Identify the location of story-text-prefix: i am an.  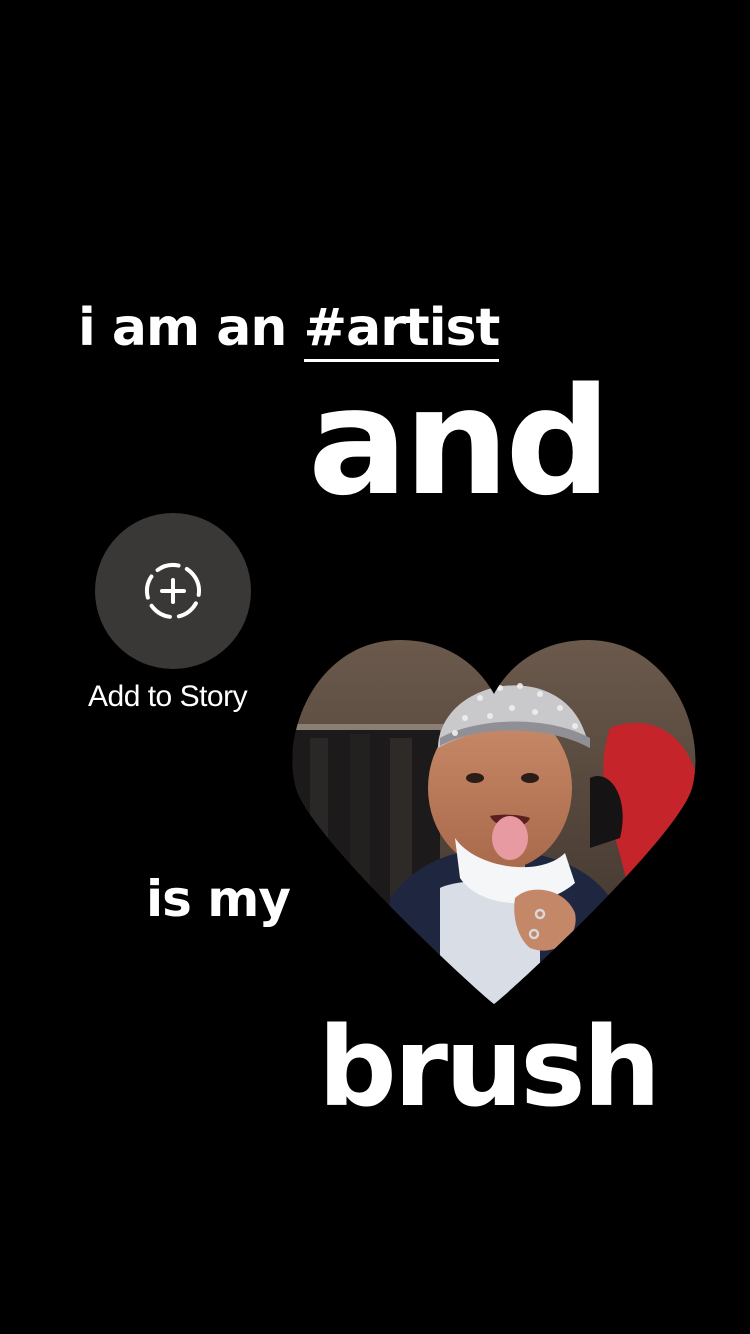
(191, 328).